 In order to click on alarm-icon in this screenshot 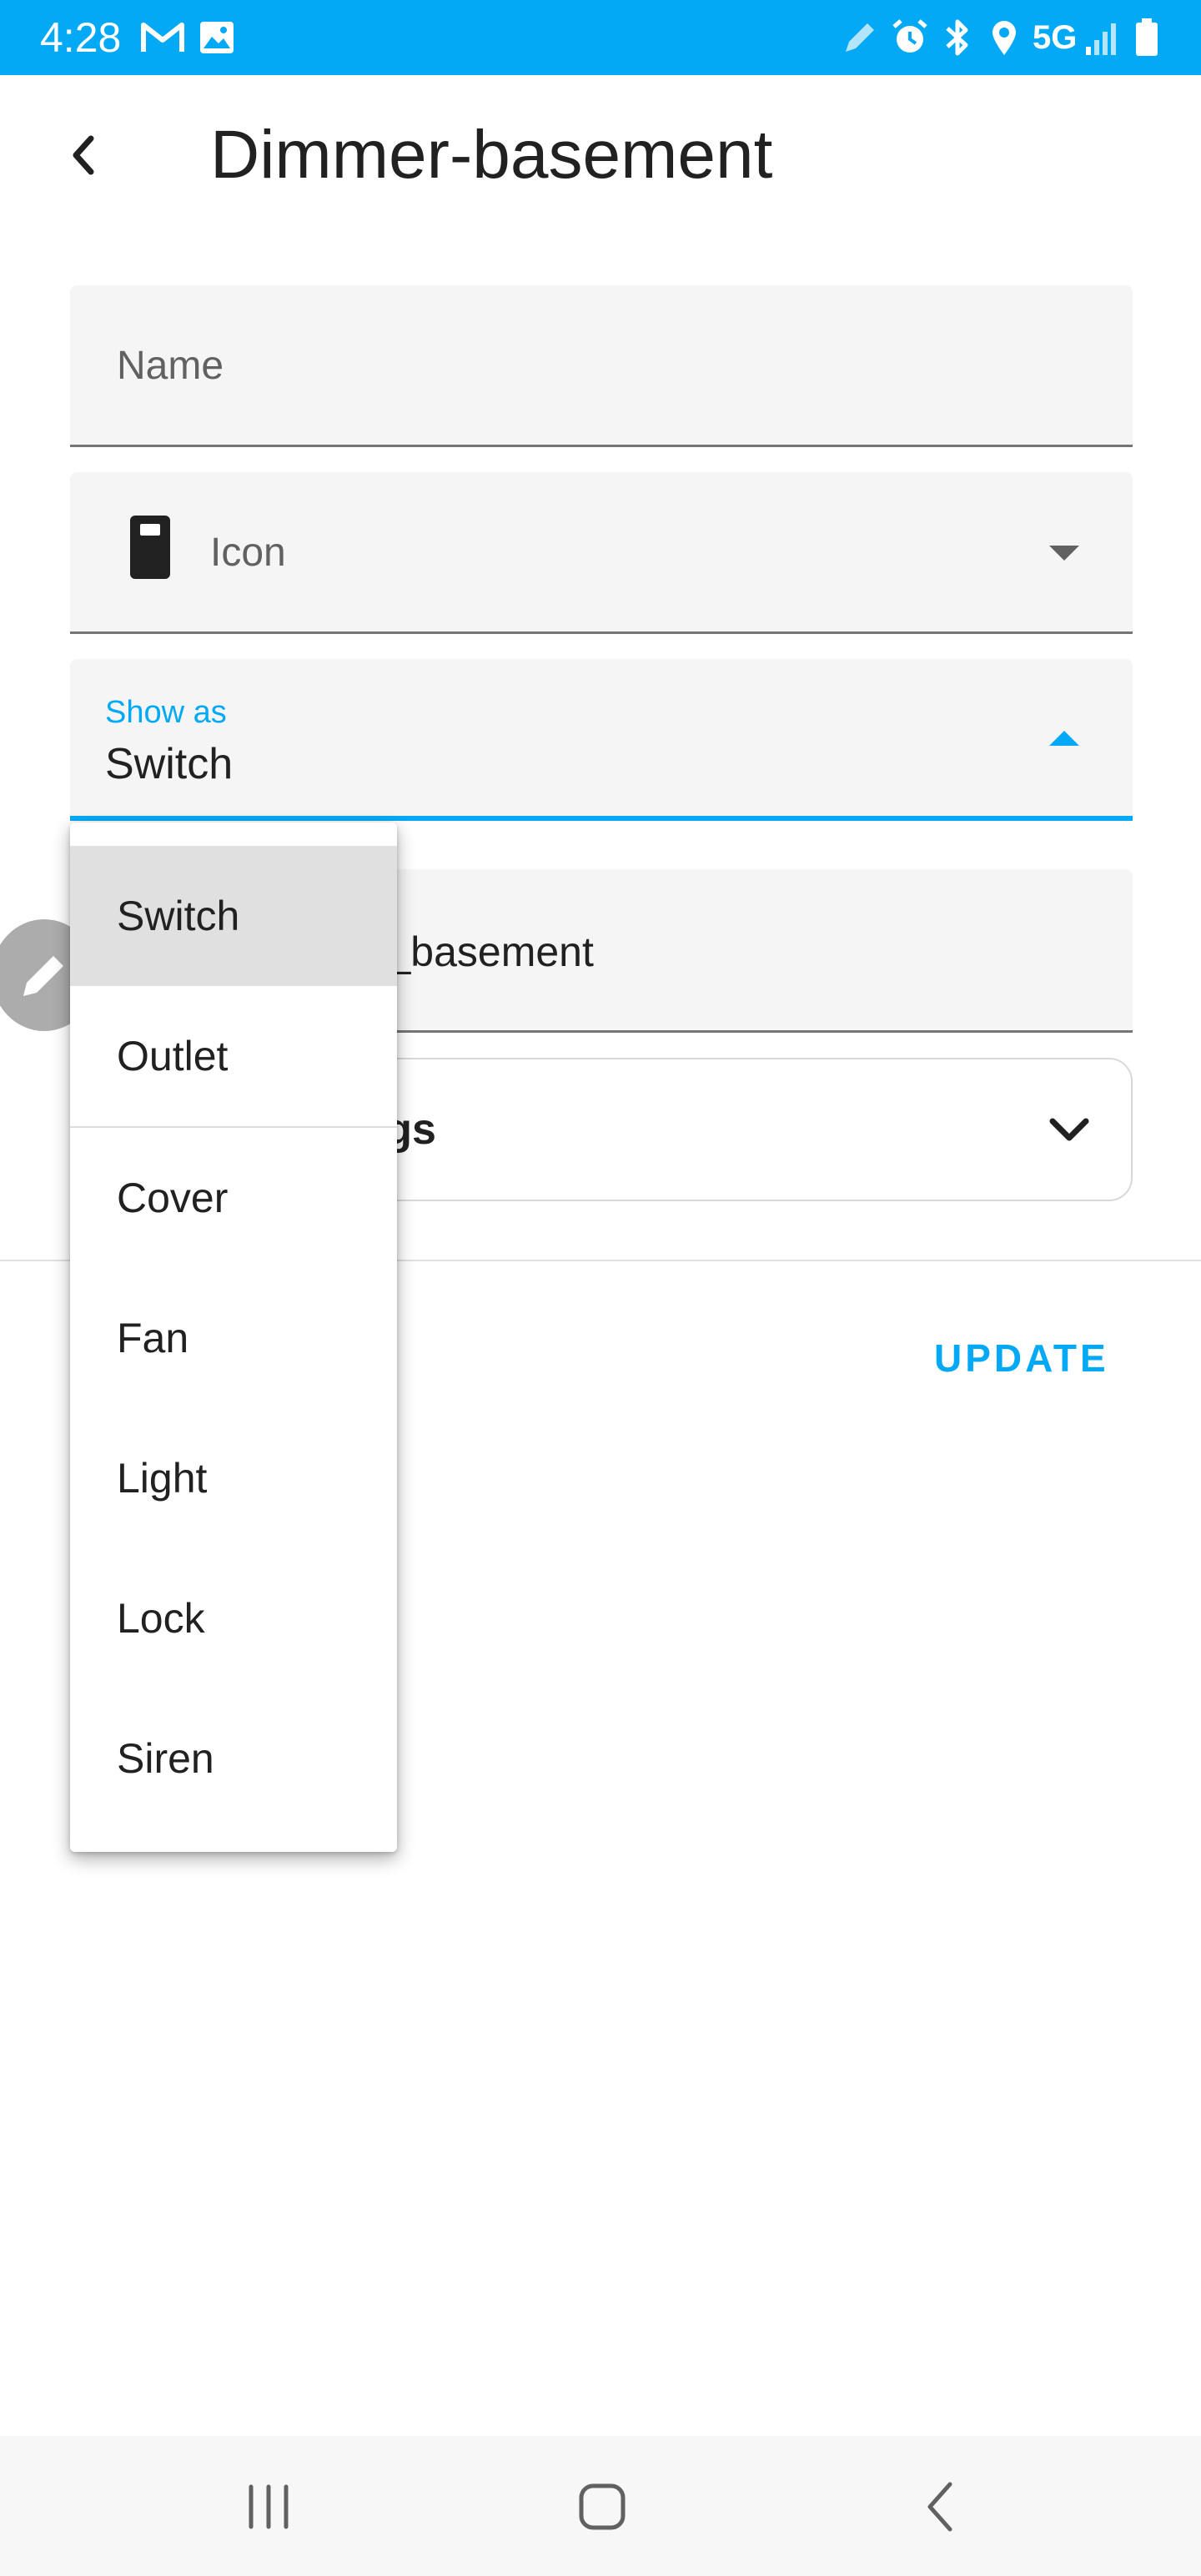, I will do `click(909, 36)`.